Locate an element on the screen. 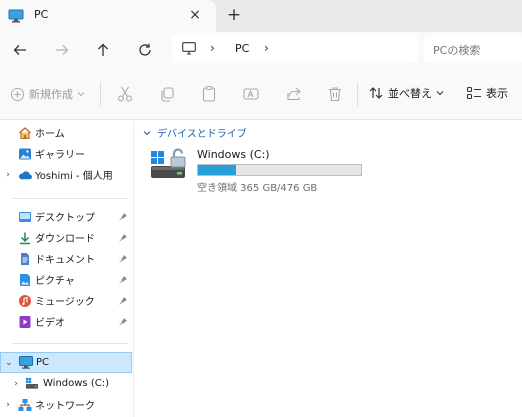 The width and height of the screenshot is (522, 417). music-icon is located at coordinates (25, 301).